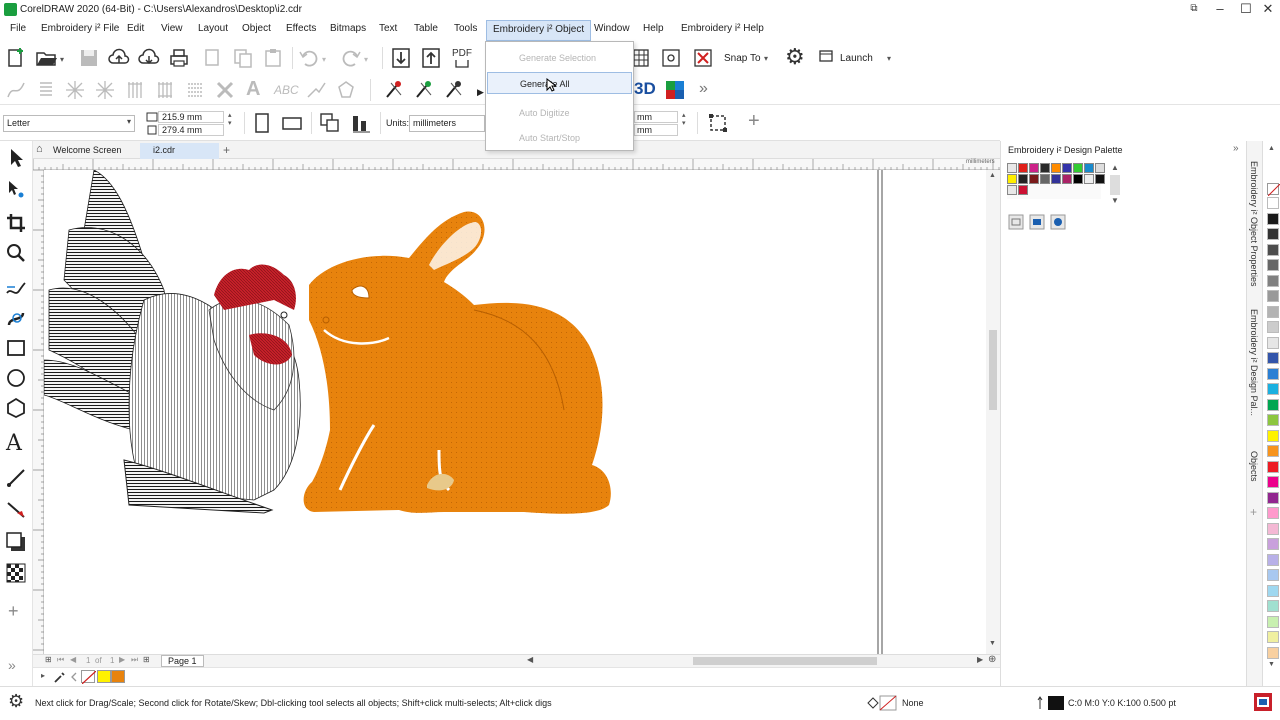 The height and width of the screenshot is (720, 1280). What do you see at coordinates (539, 30) in the screenshot?
I see `menu-embroidery-object: Embroidery i² Object` at bounding box center [539, 30].